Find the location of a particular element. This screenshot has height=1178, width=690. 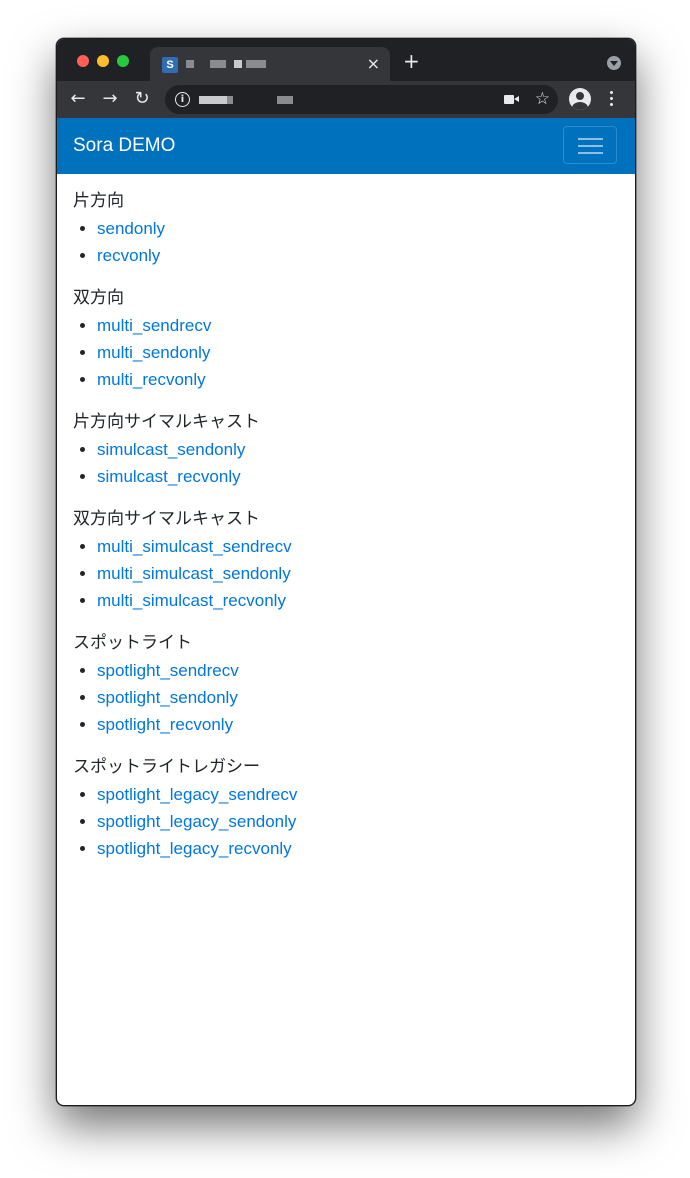

link-multi-recvonly: multi_recvonly is located at coordinates (151, 379).